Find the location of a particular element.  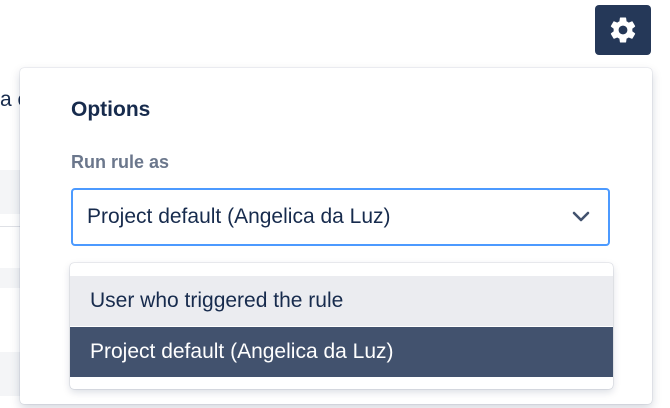

menu-option-project-default: Project default (Angelica da Luz) is located at coordinates (341, 352).